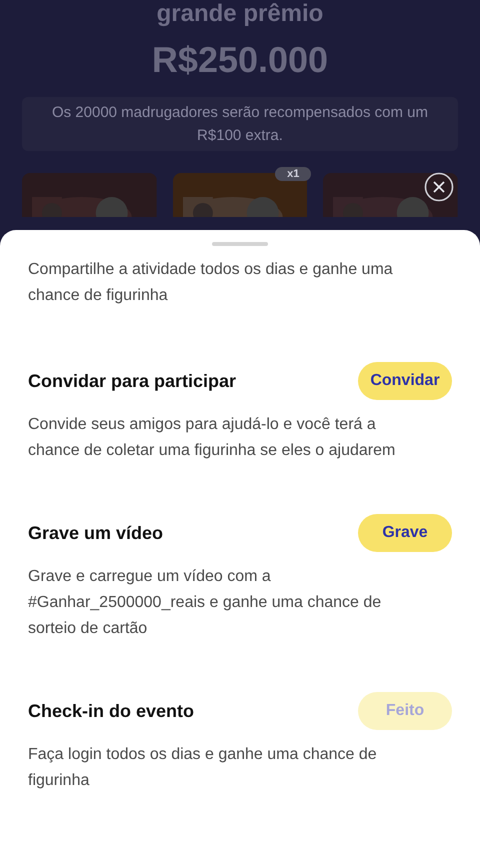 Image resolution: width=480 pixels, height=854 pixels. I want to click on close-icon, so click(439, 187).